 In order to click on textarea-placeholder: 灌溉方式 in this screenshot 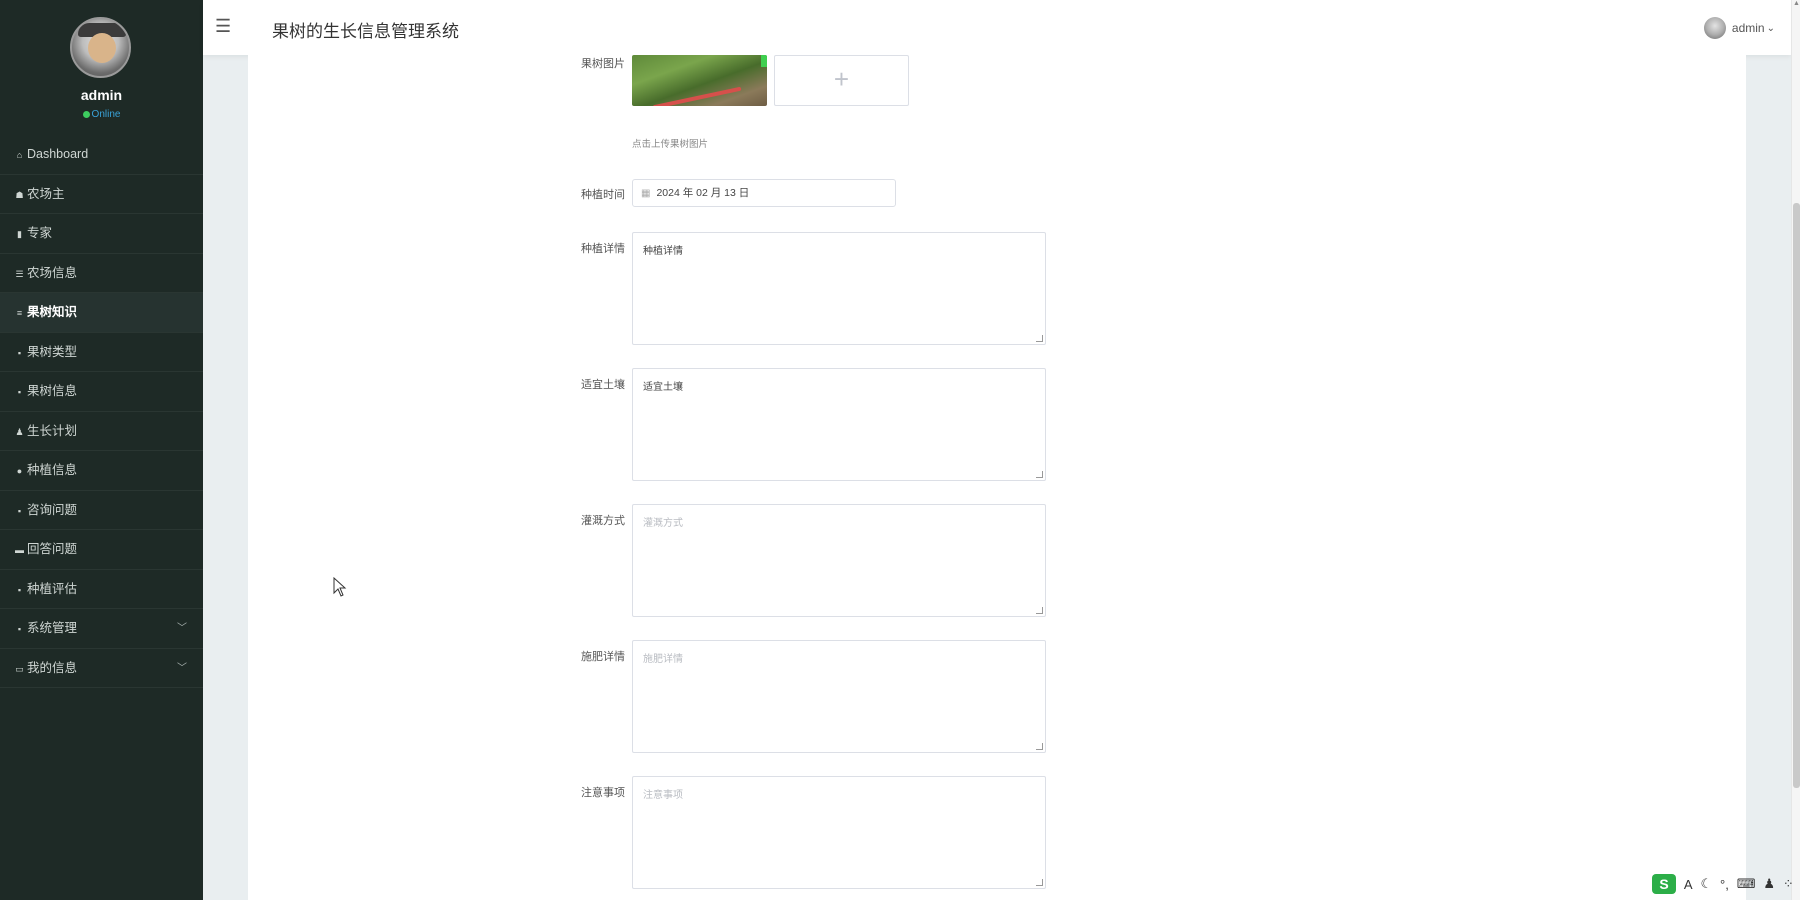, I will do `click(663, 523)`.